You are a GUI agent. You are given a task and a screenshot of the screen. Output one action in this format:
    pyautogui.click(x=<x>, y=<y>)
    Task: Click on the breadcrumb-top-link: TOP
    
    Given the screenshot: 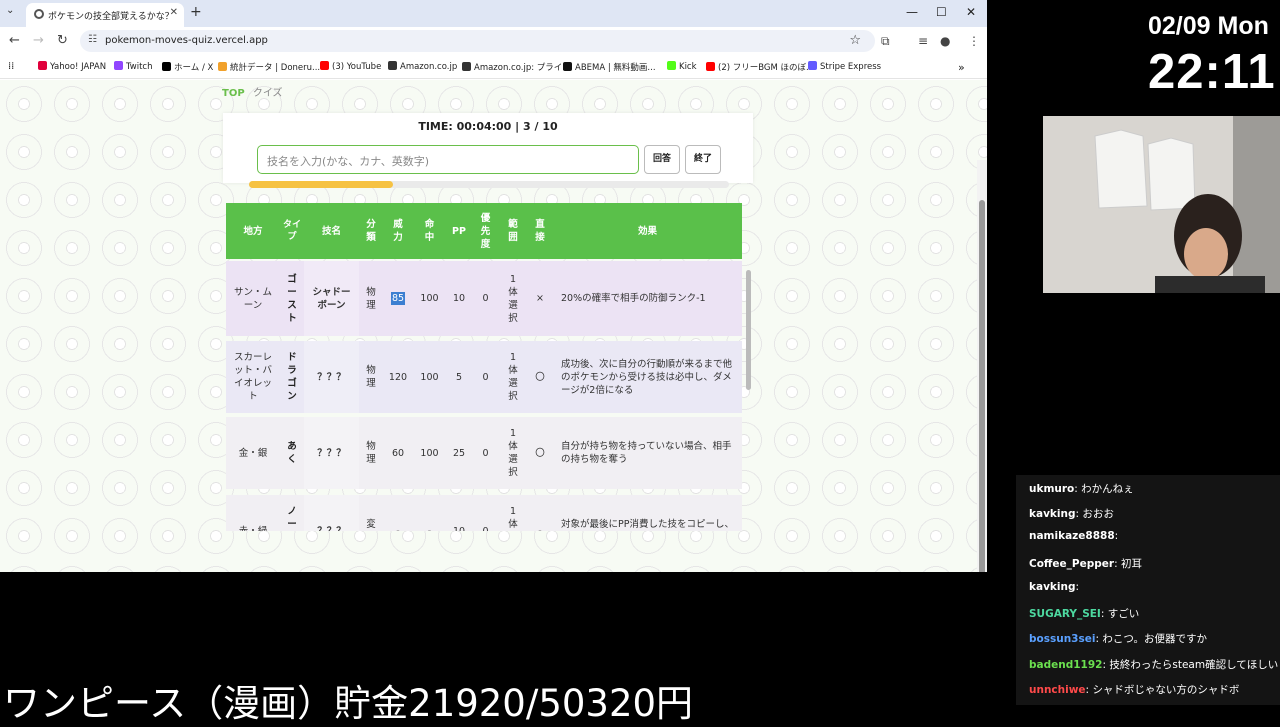 What is the action you would take?
    pyautogui.click(x=233, y=93)
    